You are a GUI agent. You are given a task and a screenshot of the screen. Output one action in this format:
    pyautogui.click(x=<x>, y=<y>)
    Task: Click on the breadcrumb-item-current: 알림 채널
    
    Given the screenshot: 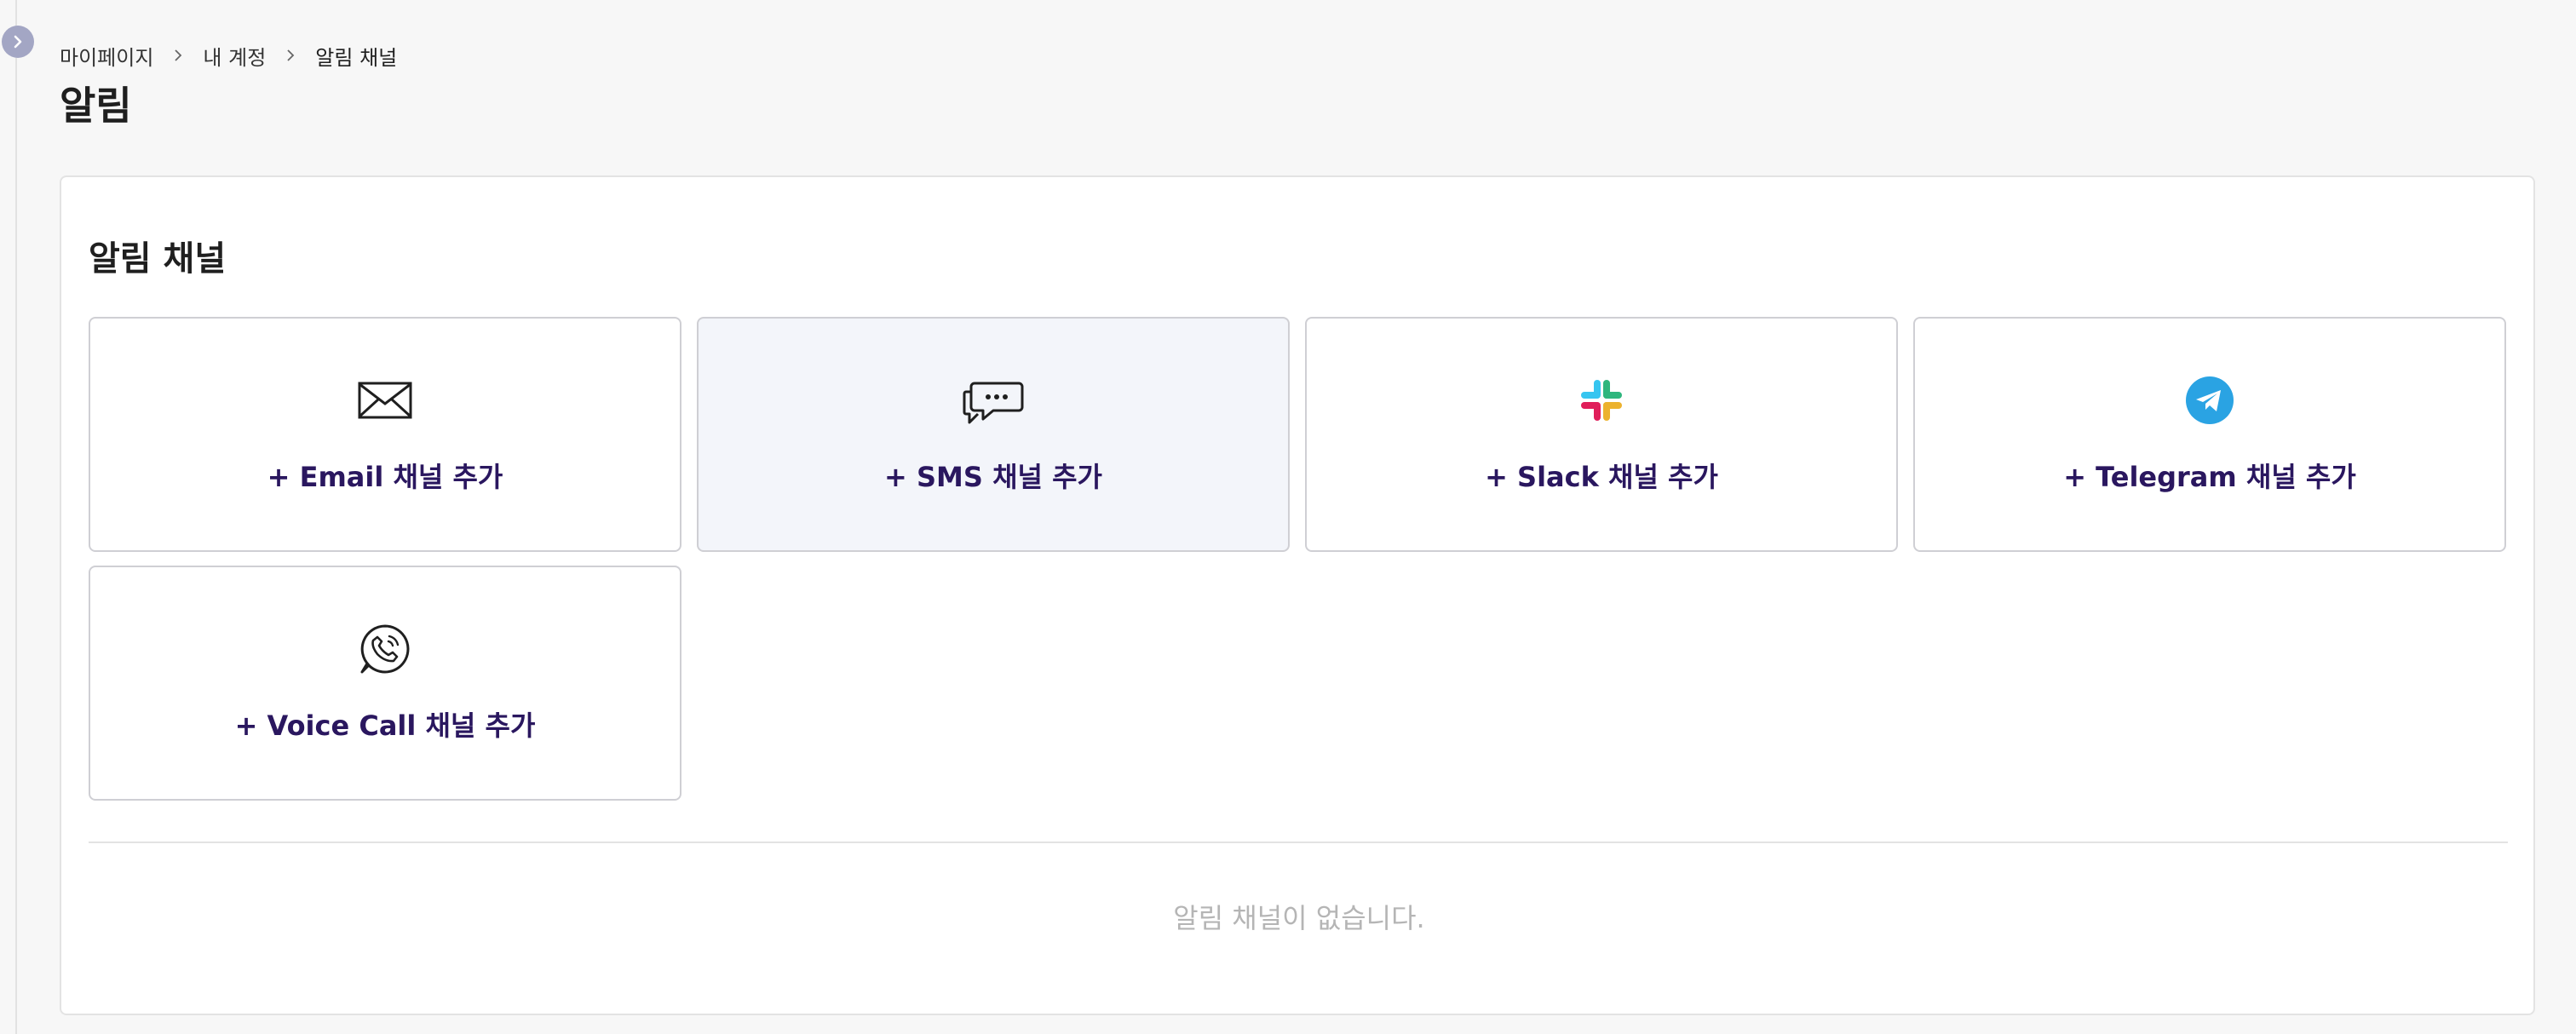 What is the action you would take?
    pyautogui.click(x=357, y=58)
    